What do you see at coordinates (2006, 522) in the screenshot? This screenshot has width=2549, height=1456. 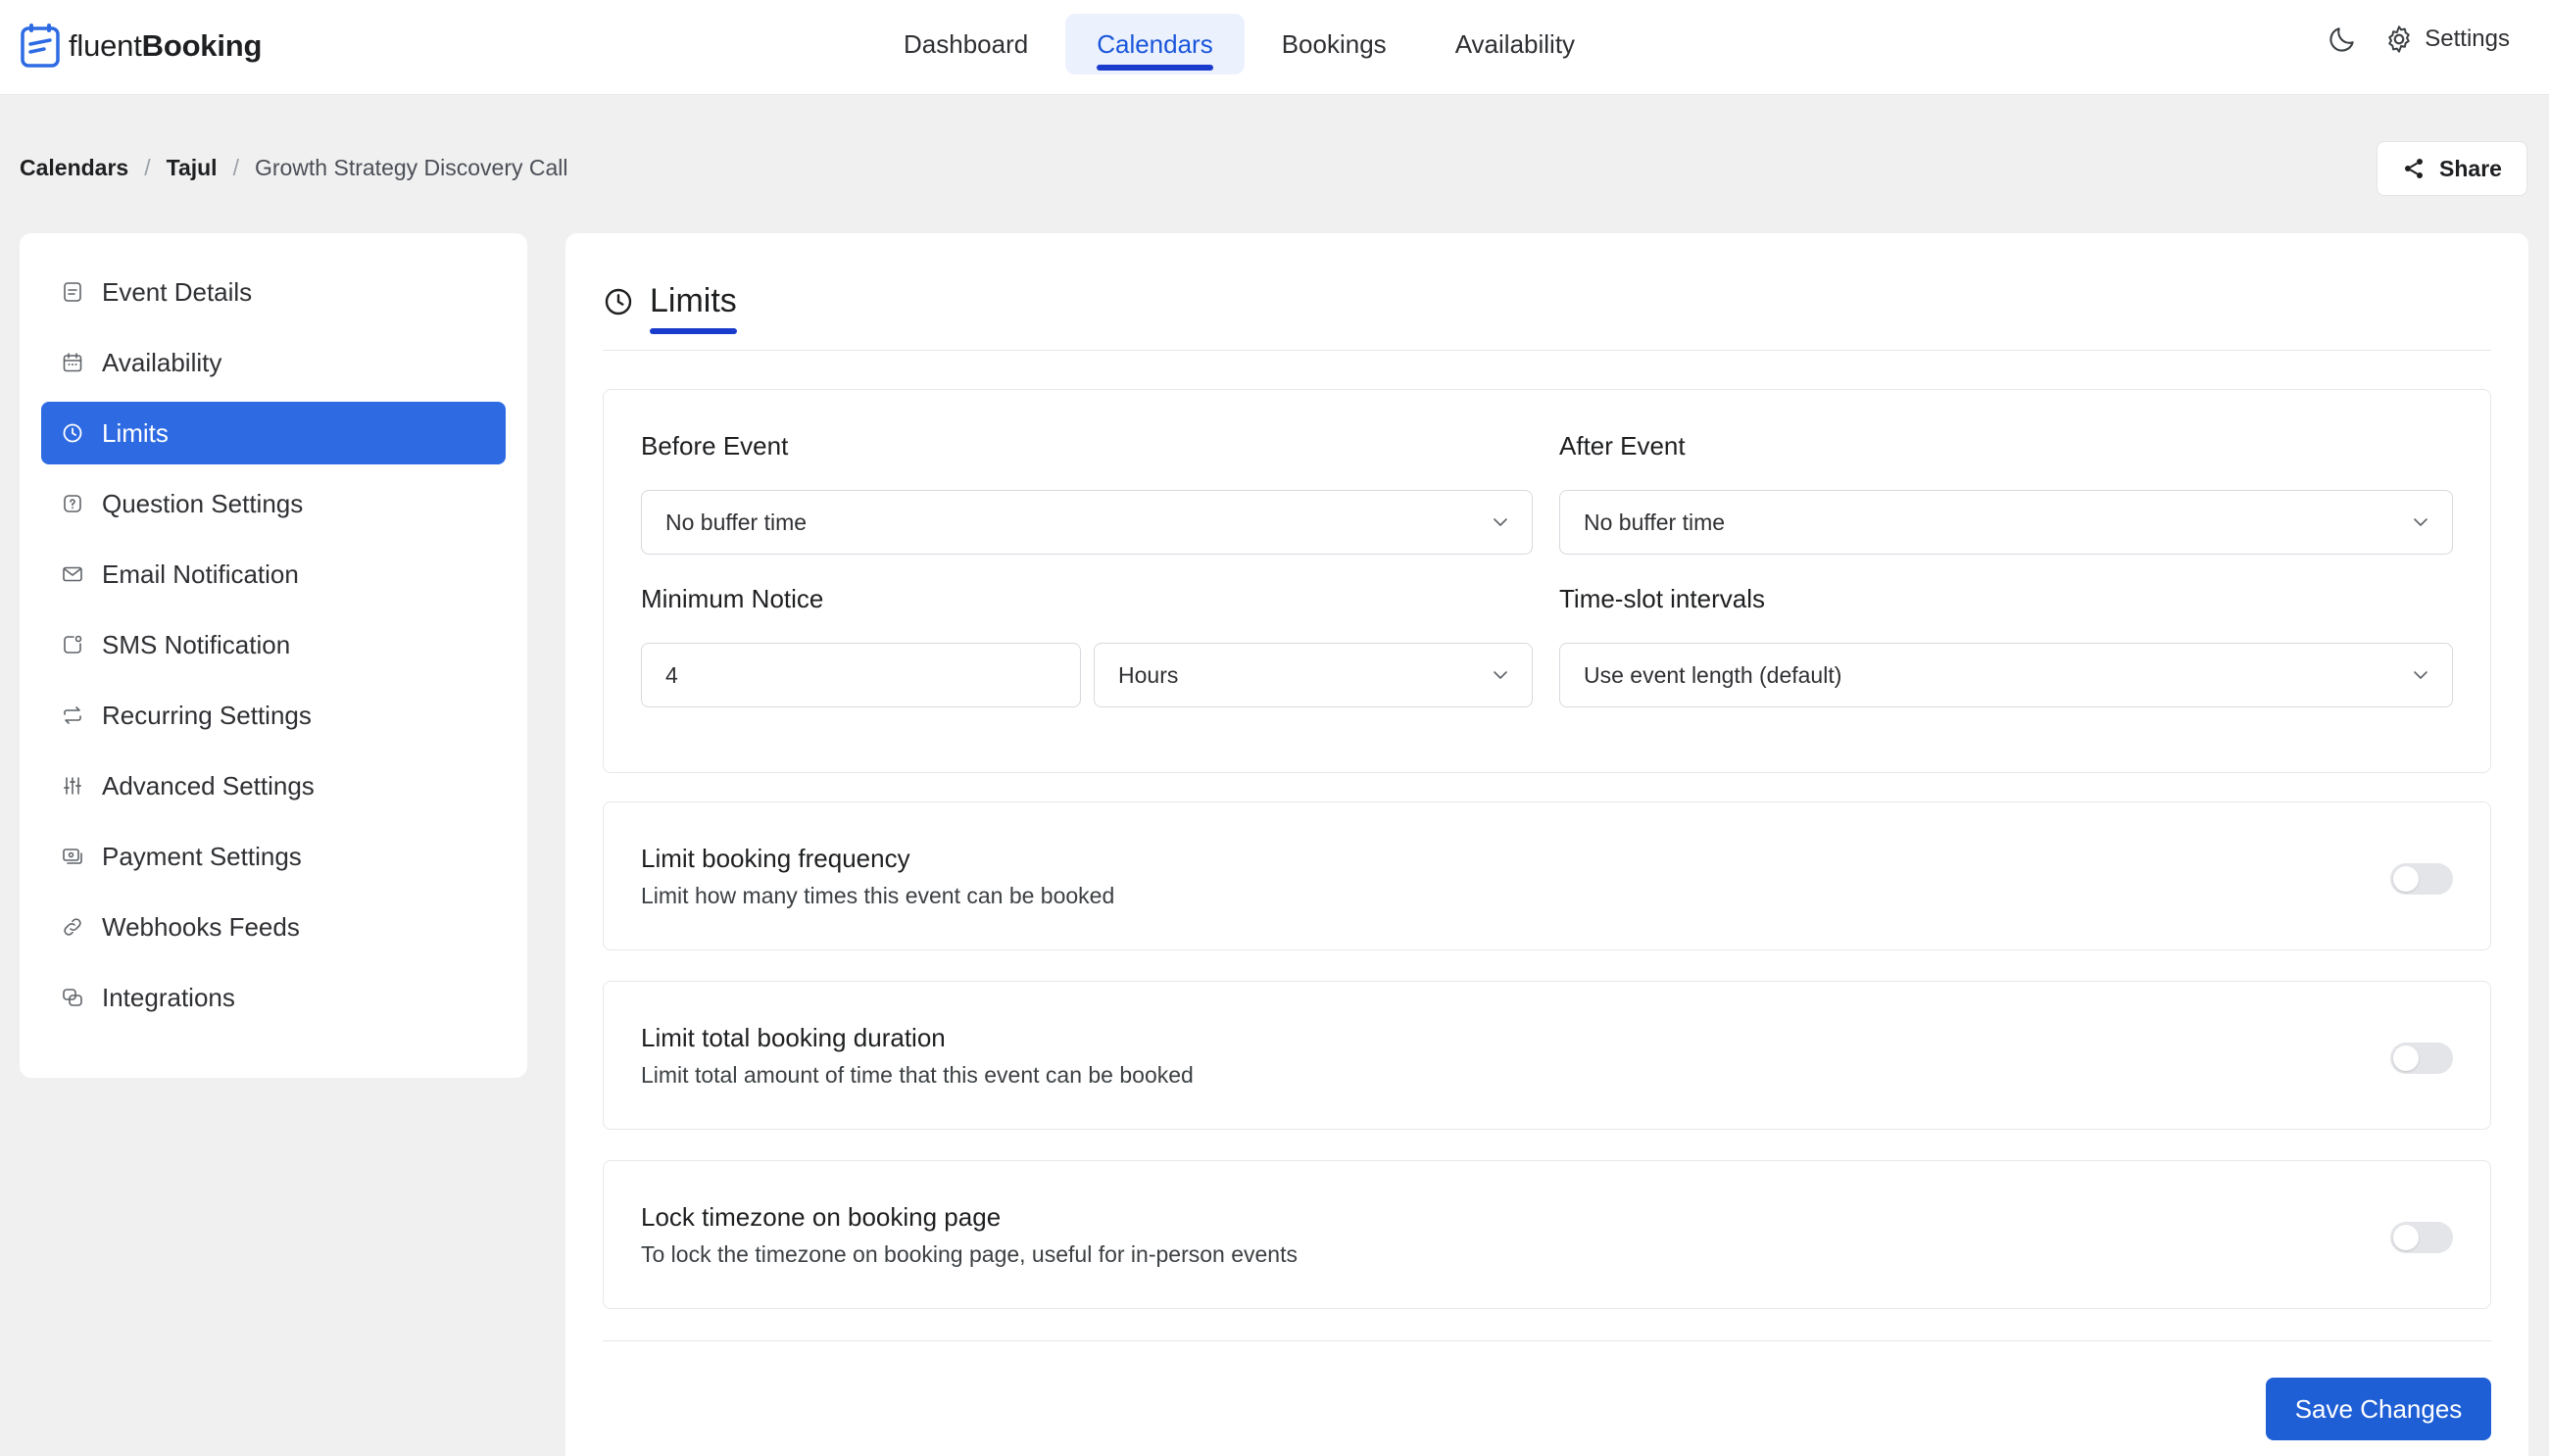 I see `after-event-select: No buffer time` at bounding box center [2006, 522].